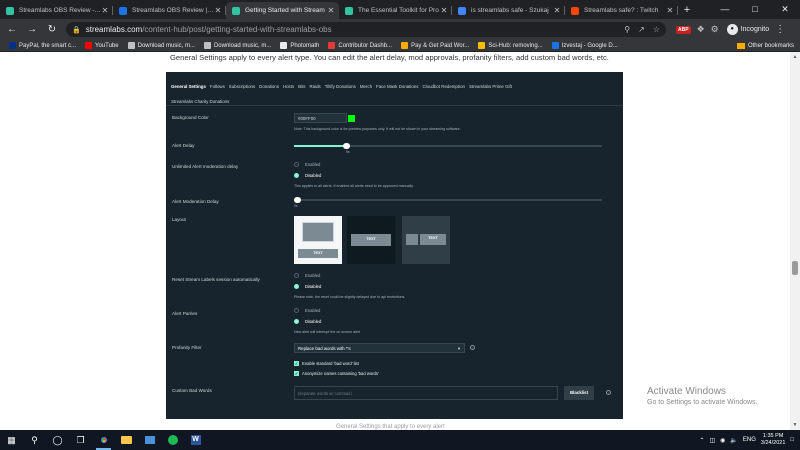  What do you see at coordinates (297, 200) in the screenshot?
I see `moderation-delay-handle` at bounding box center [297, 200].